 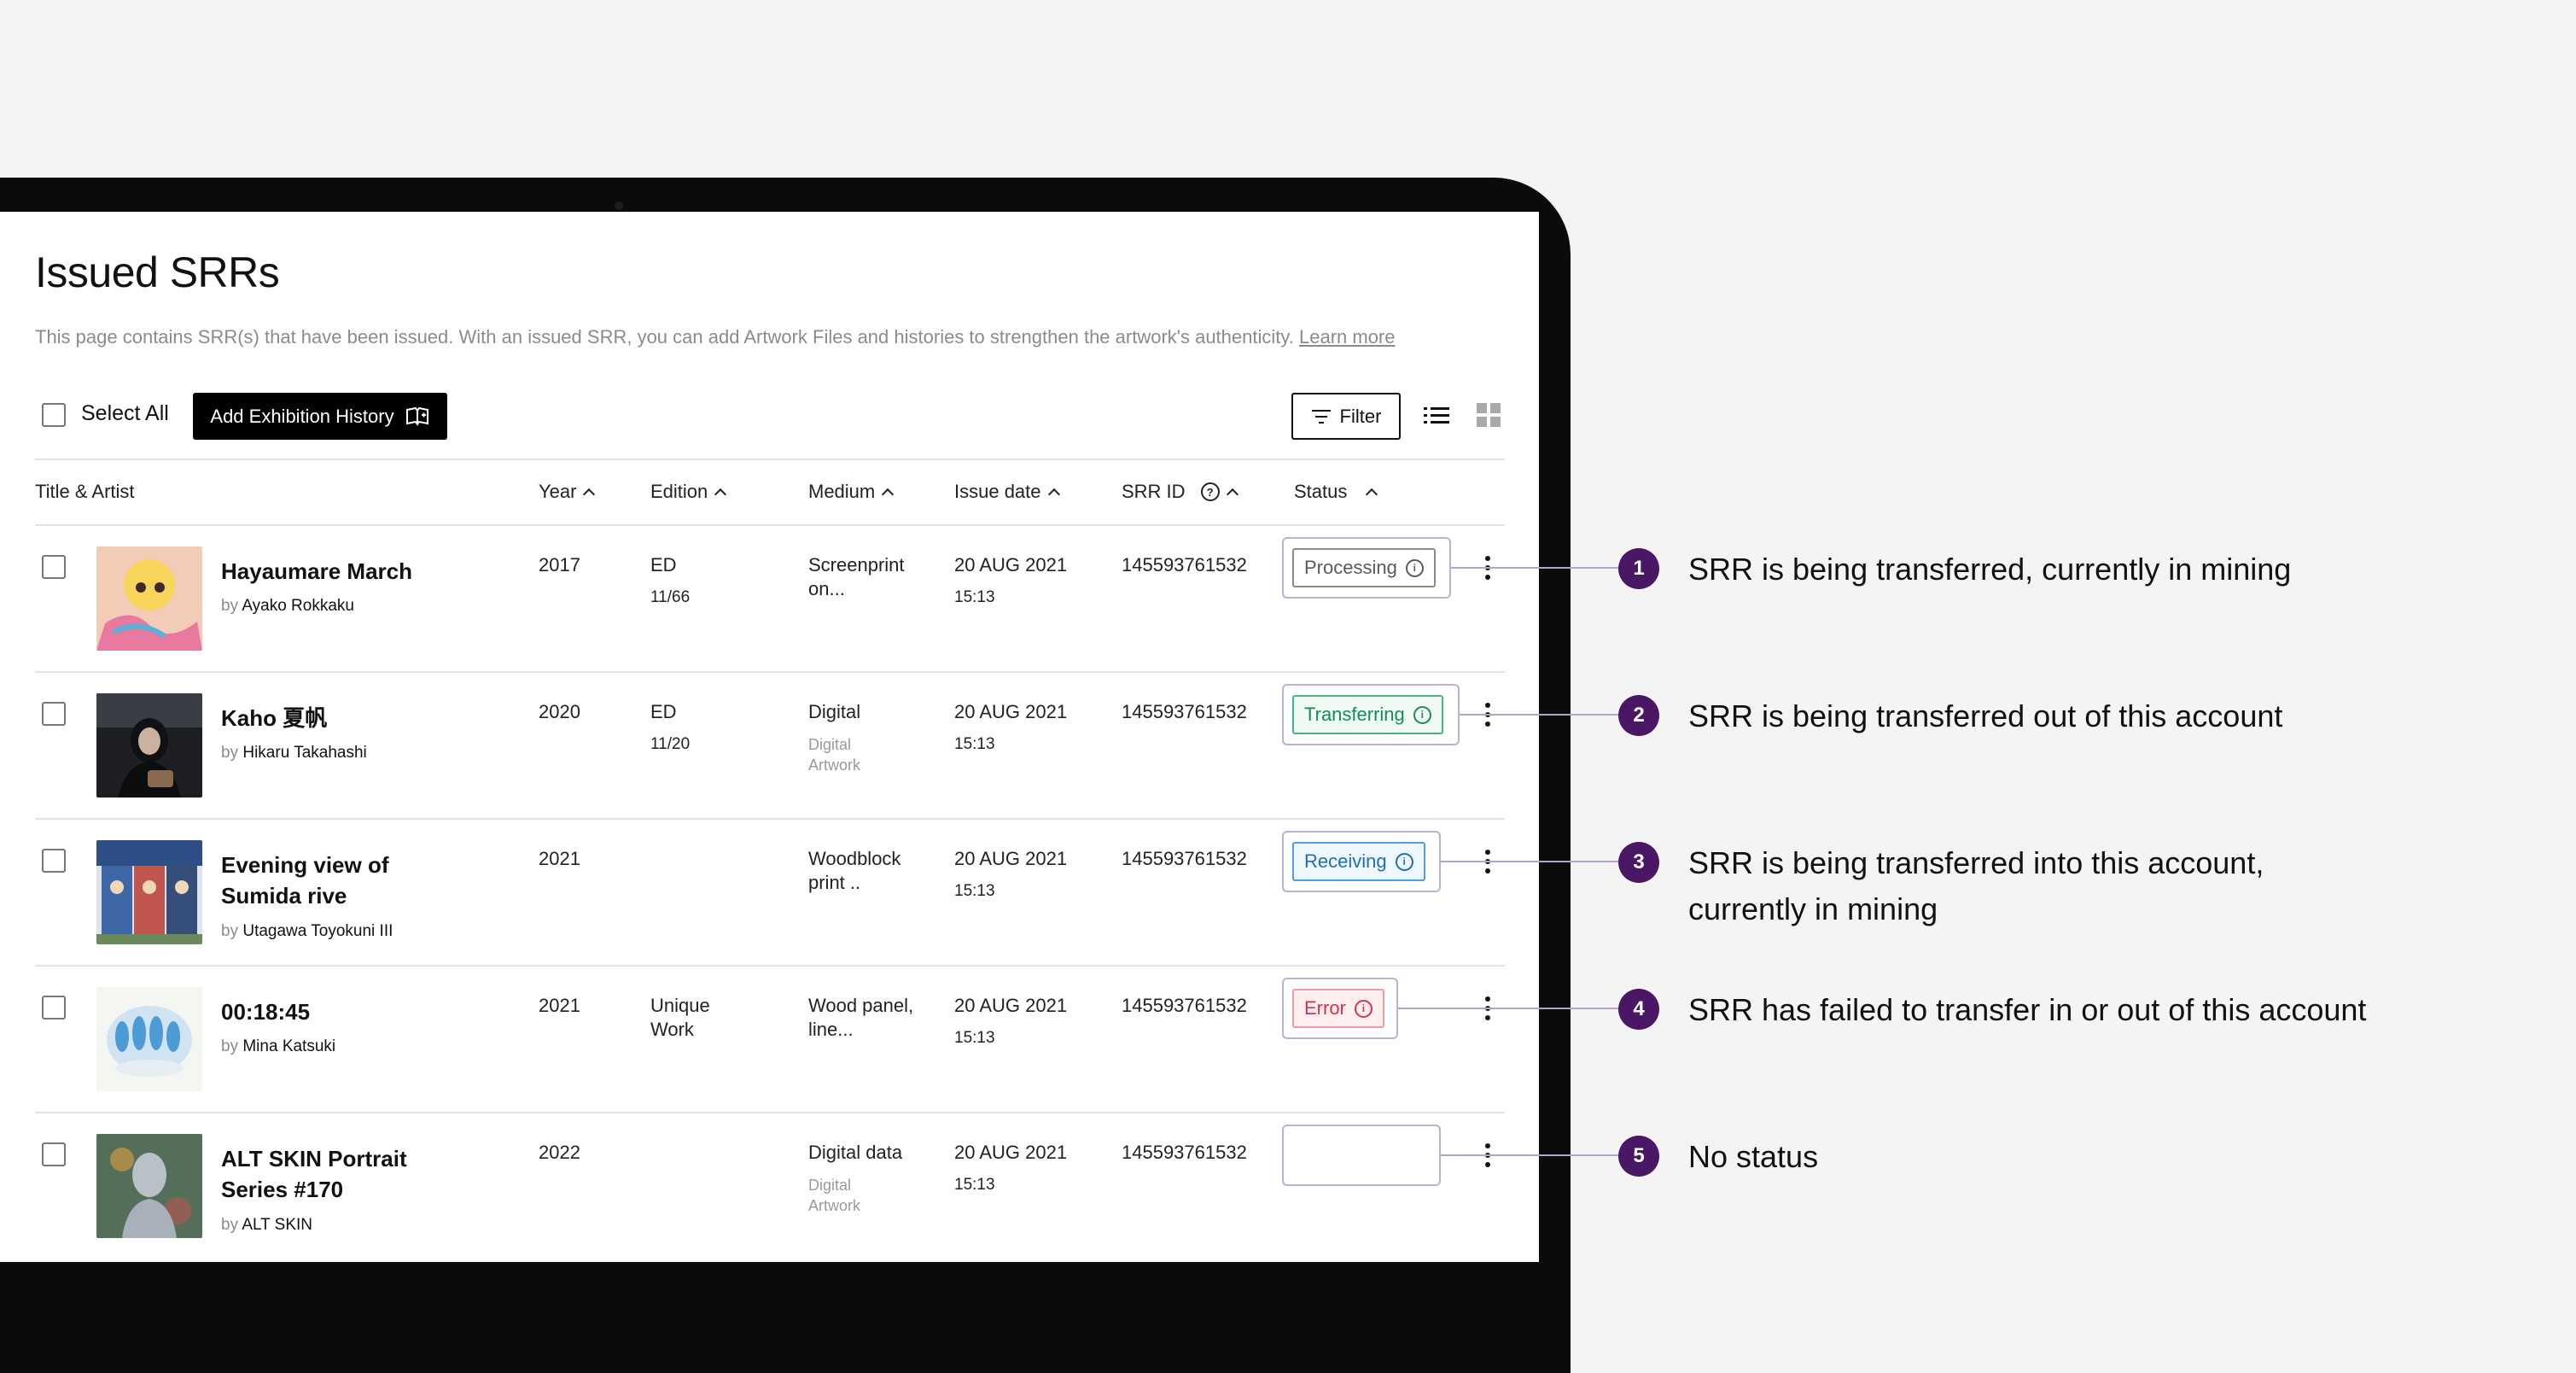 What do you see at coordinates (298, 606) in the screenshot?
I see `artist-name: Ayako Rokkaku` at bounding box center [298, 606].